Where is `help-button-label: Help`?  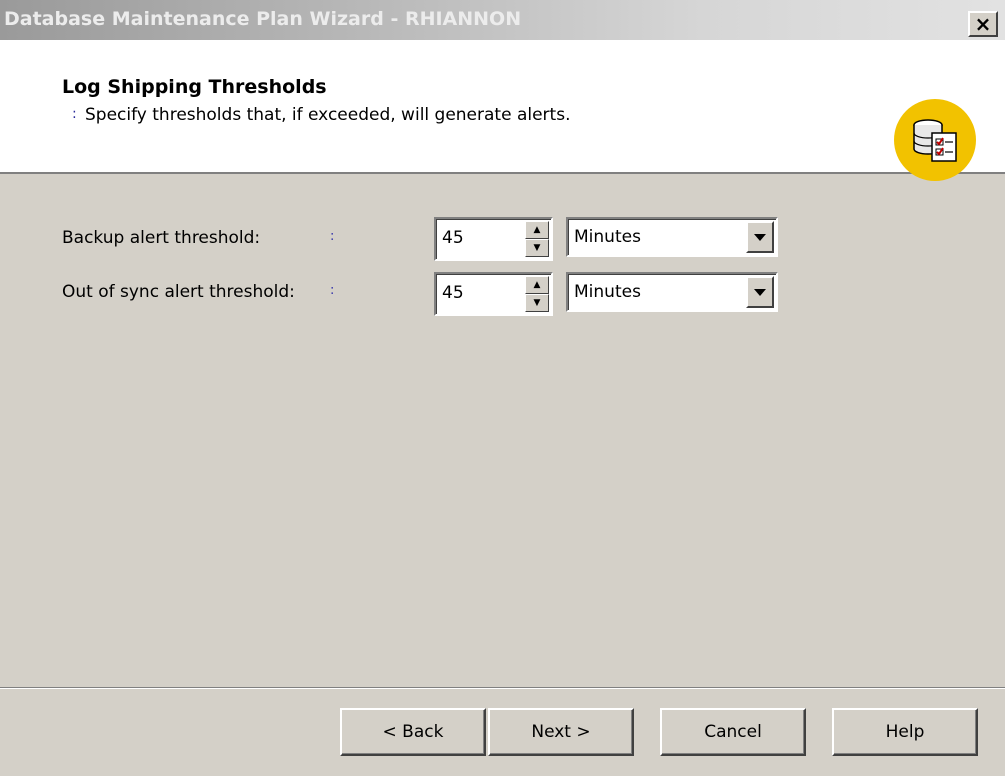
help-button-label: Help is located at coordinates (905, 732).